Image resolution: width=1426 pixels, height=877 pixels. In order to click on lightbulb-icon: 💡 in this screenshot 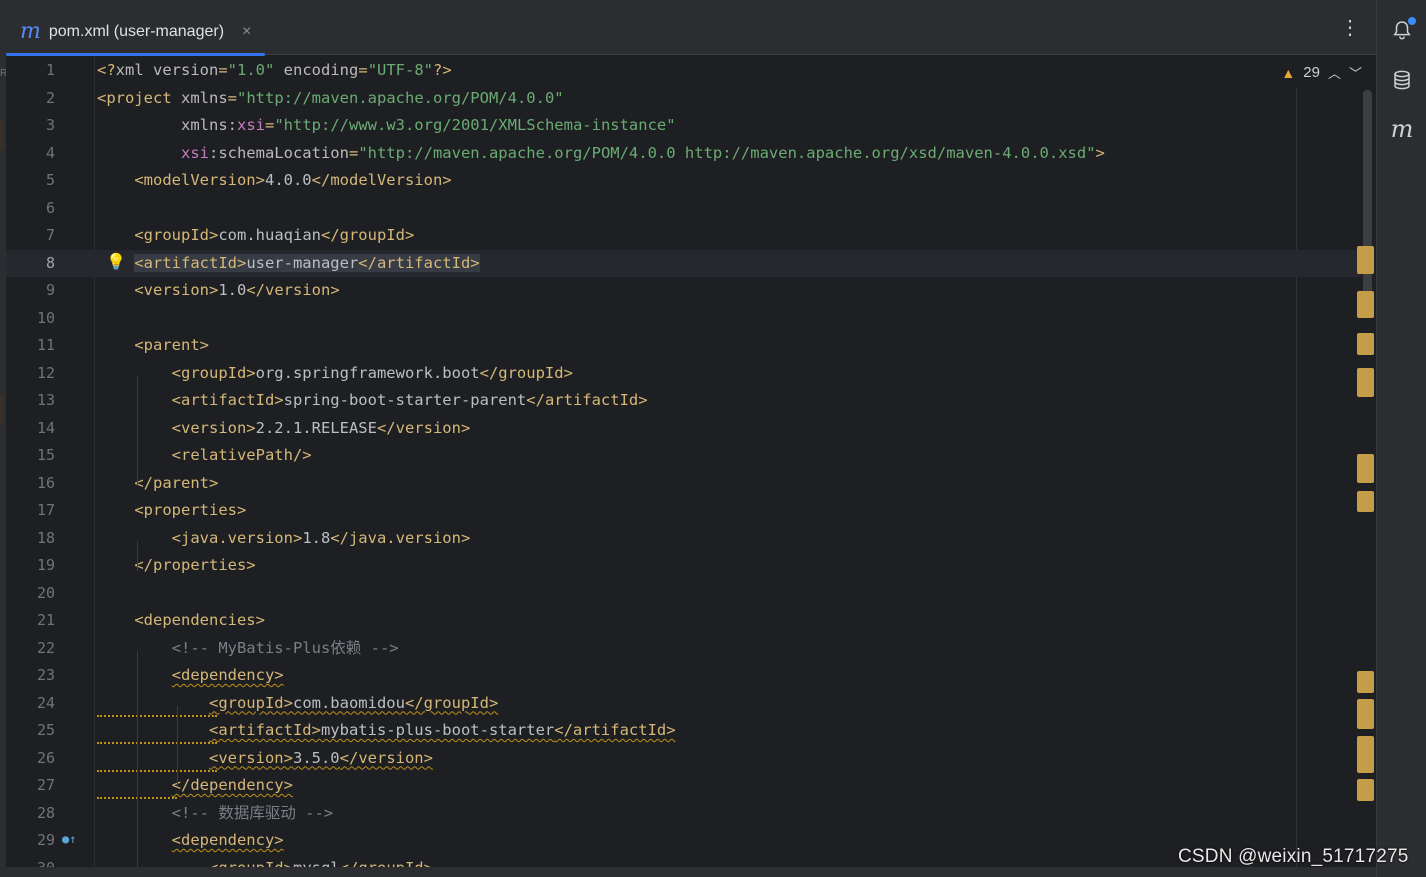, I will do `click(116, 261)`.